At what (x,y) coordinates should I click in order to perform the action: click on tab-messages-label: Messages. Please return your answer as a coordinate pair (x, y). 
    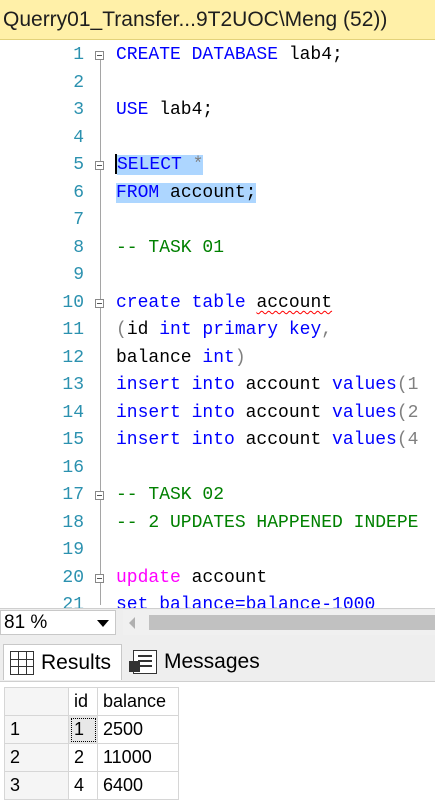
    Looking at the image, I should click on (212, 661).